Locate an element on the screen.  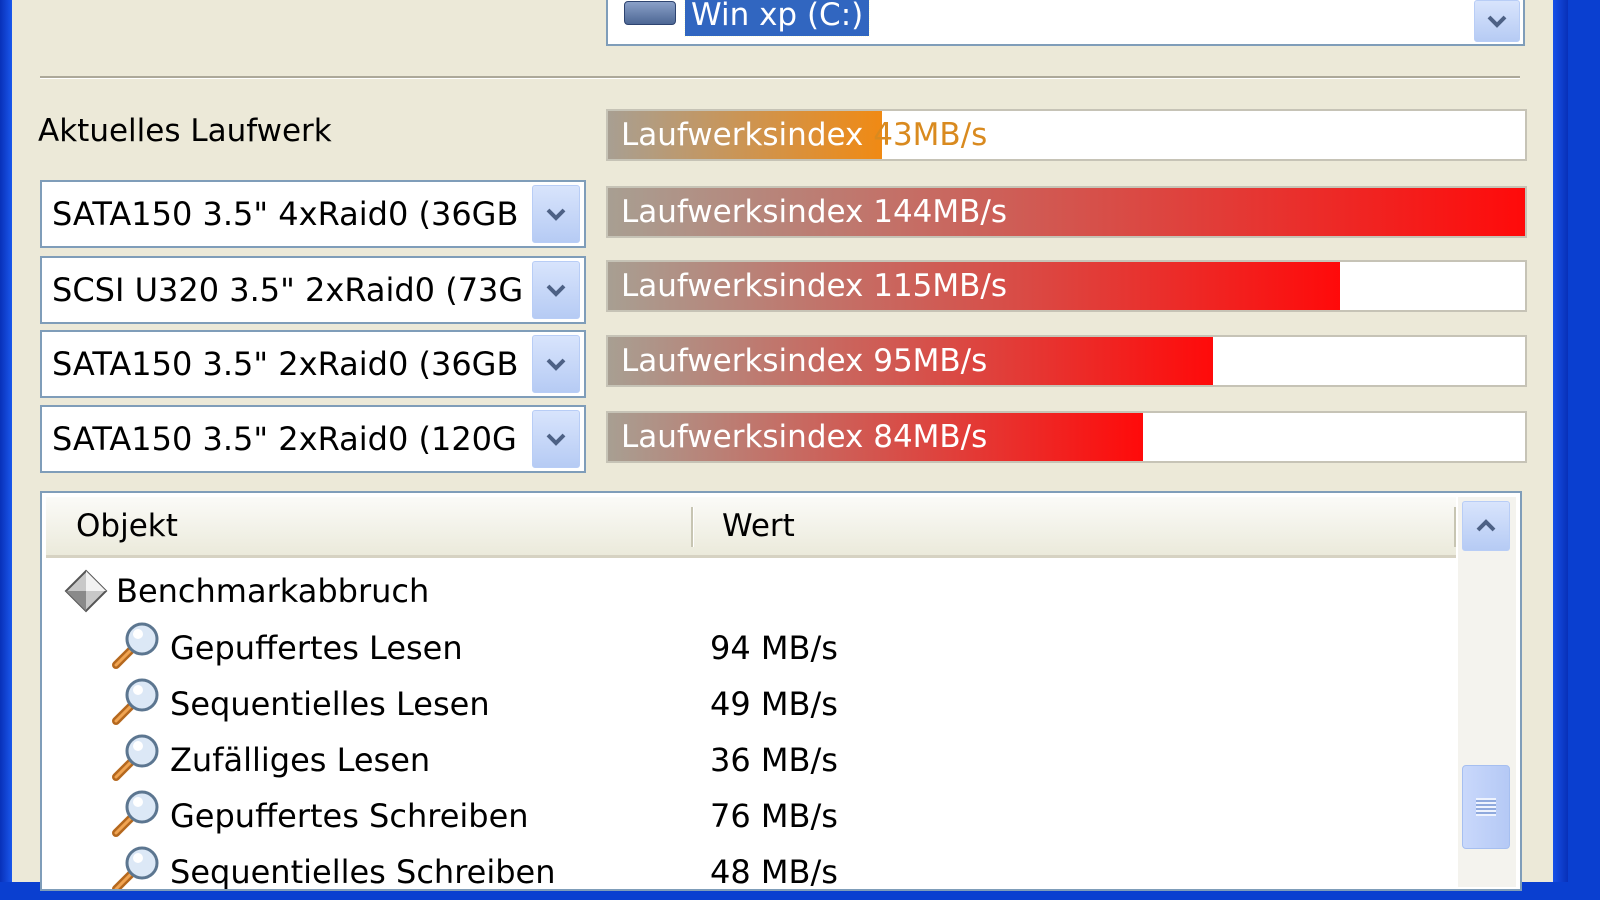
comparison-select-2: SCSI U320 3.5" 2xRaid0 (73G is located at coordinates (313, 290).